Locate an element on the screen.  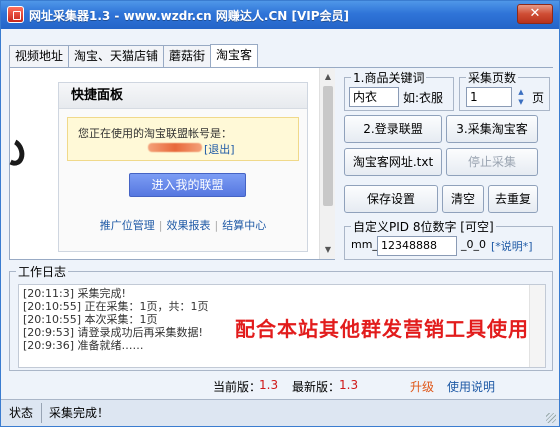
status-divider is located at coordinates (41, 413).